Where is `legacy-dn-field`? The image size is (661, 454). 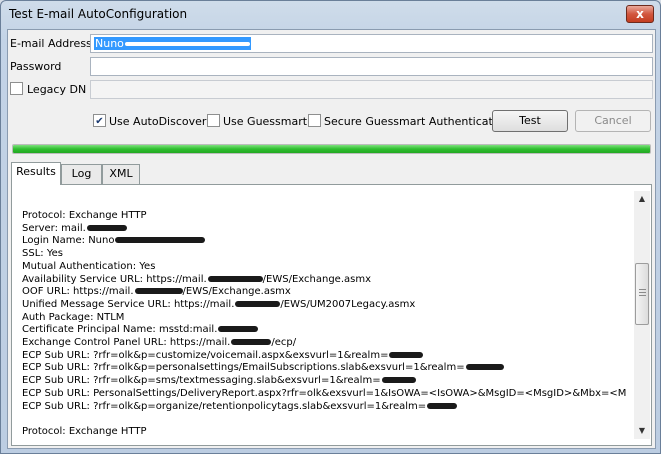
legacy-dn-field is located at coordinates (371, 89).